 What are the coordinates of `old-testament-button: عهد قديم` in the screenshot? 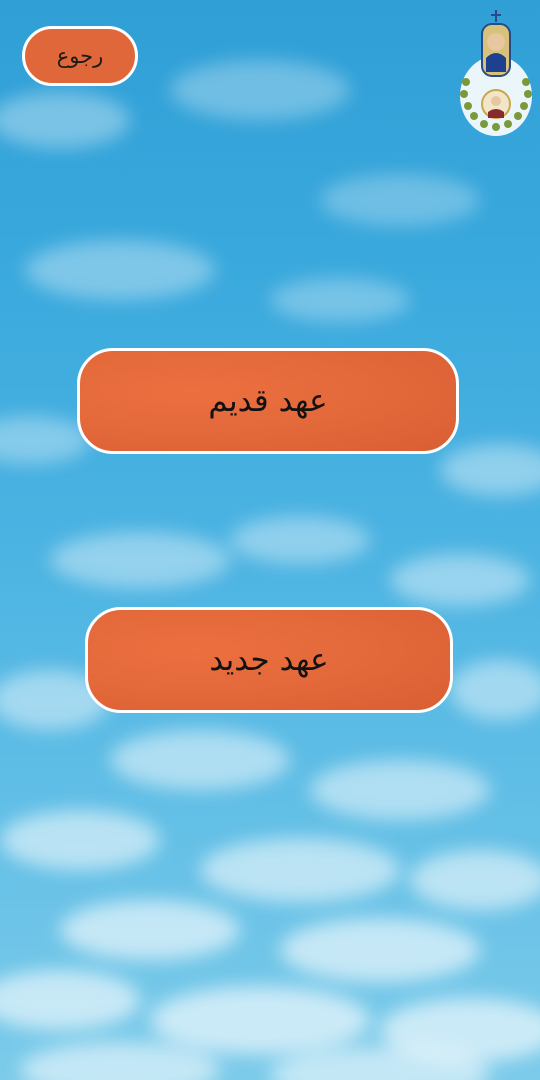 It's located at (268, 401).